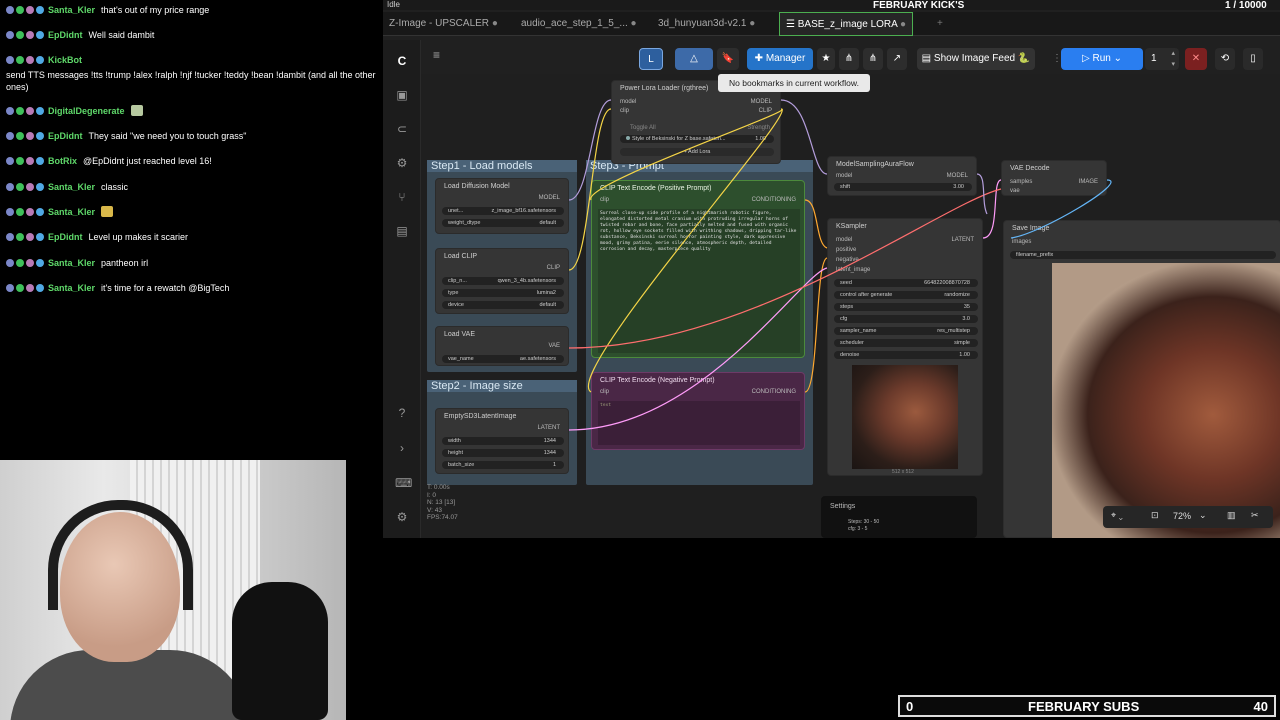 Image resolution: width=1280 pixels, height=720 pixels. What do you see at coordinates (780, 59) in the screenshot?
I see `manager-button: ✚ Manager` at bounding box center [780, 59].